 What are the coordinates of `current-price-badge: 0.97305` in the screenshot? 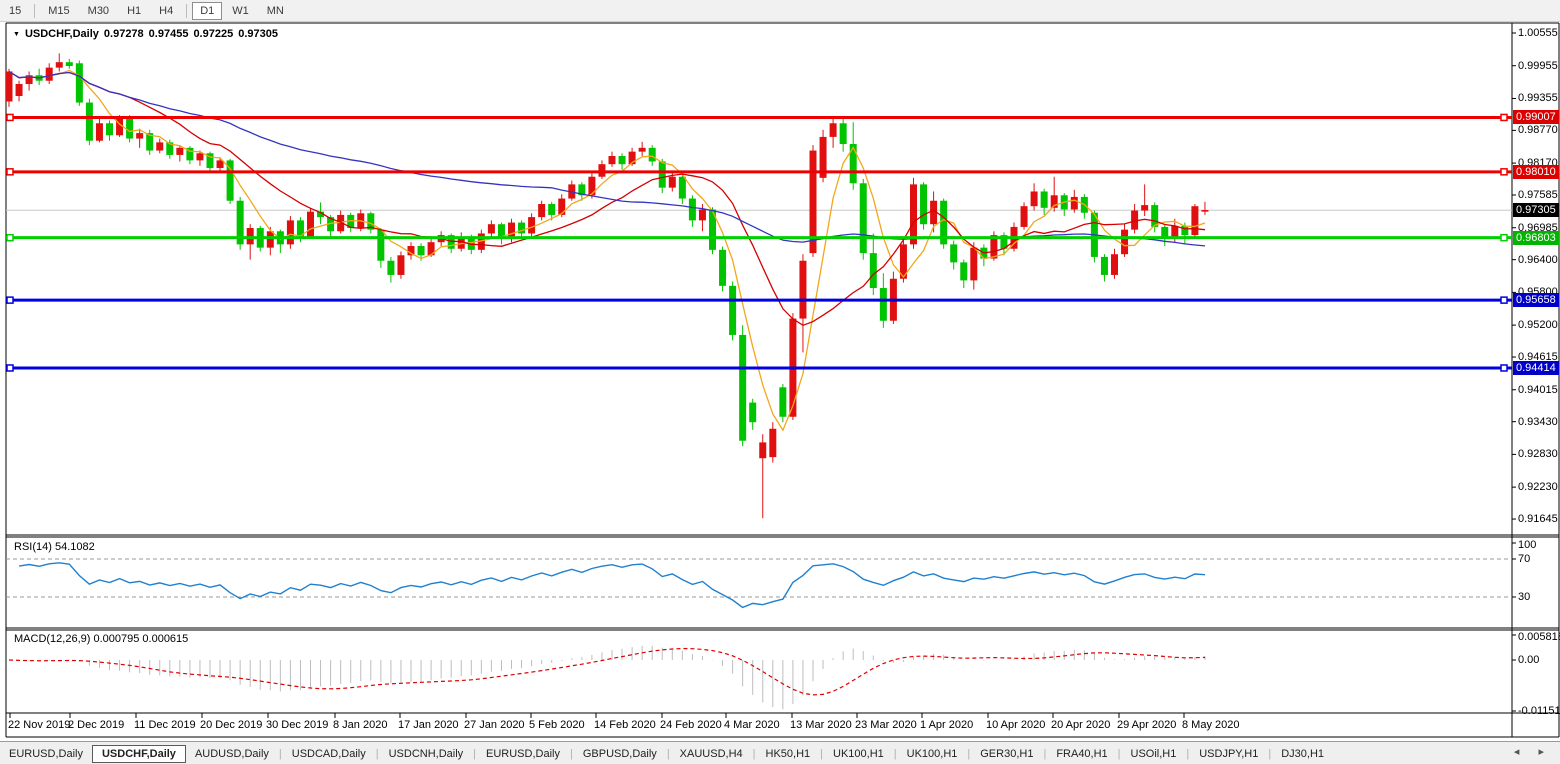 It's located at (1536, 210).